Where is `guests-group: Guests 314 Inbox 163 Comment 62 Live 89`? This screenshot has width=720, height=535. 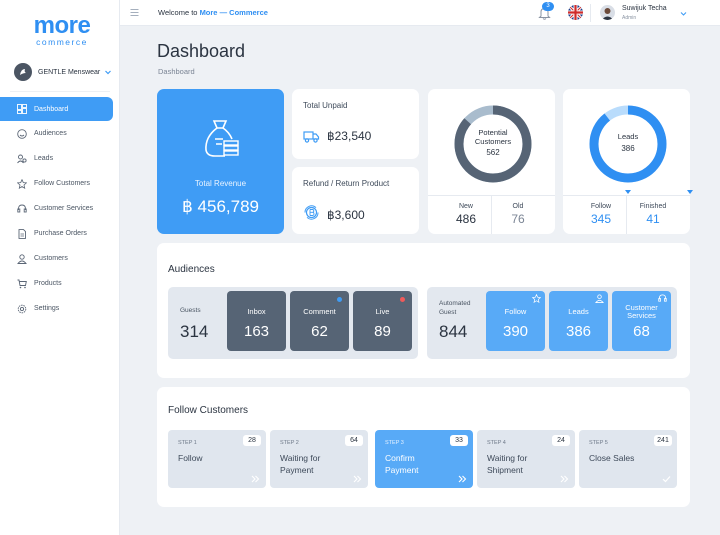
guests-group: Guests 314 Inbox 163 Comment 62 Live 89 is located at coordinates (293, 323).